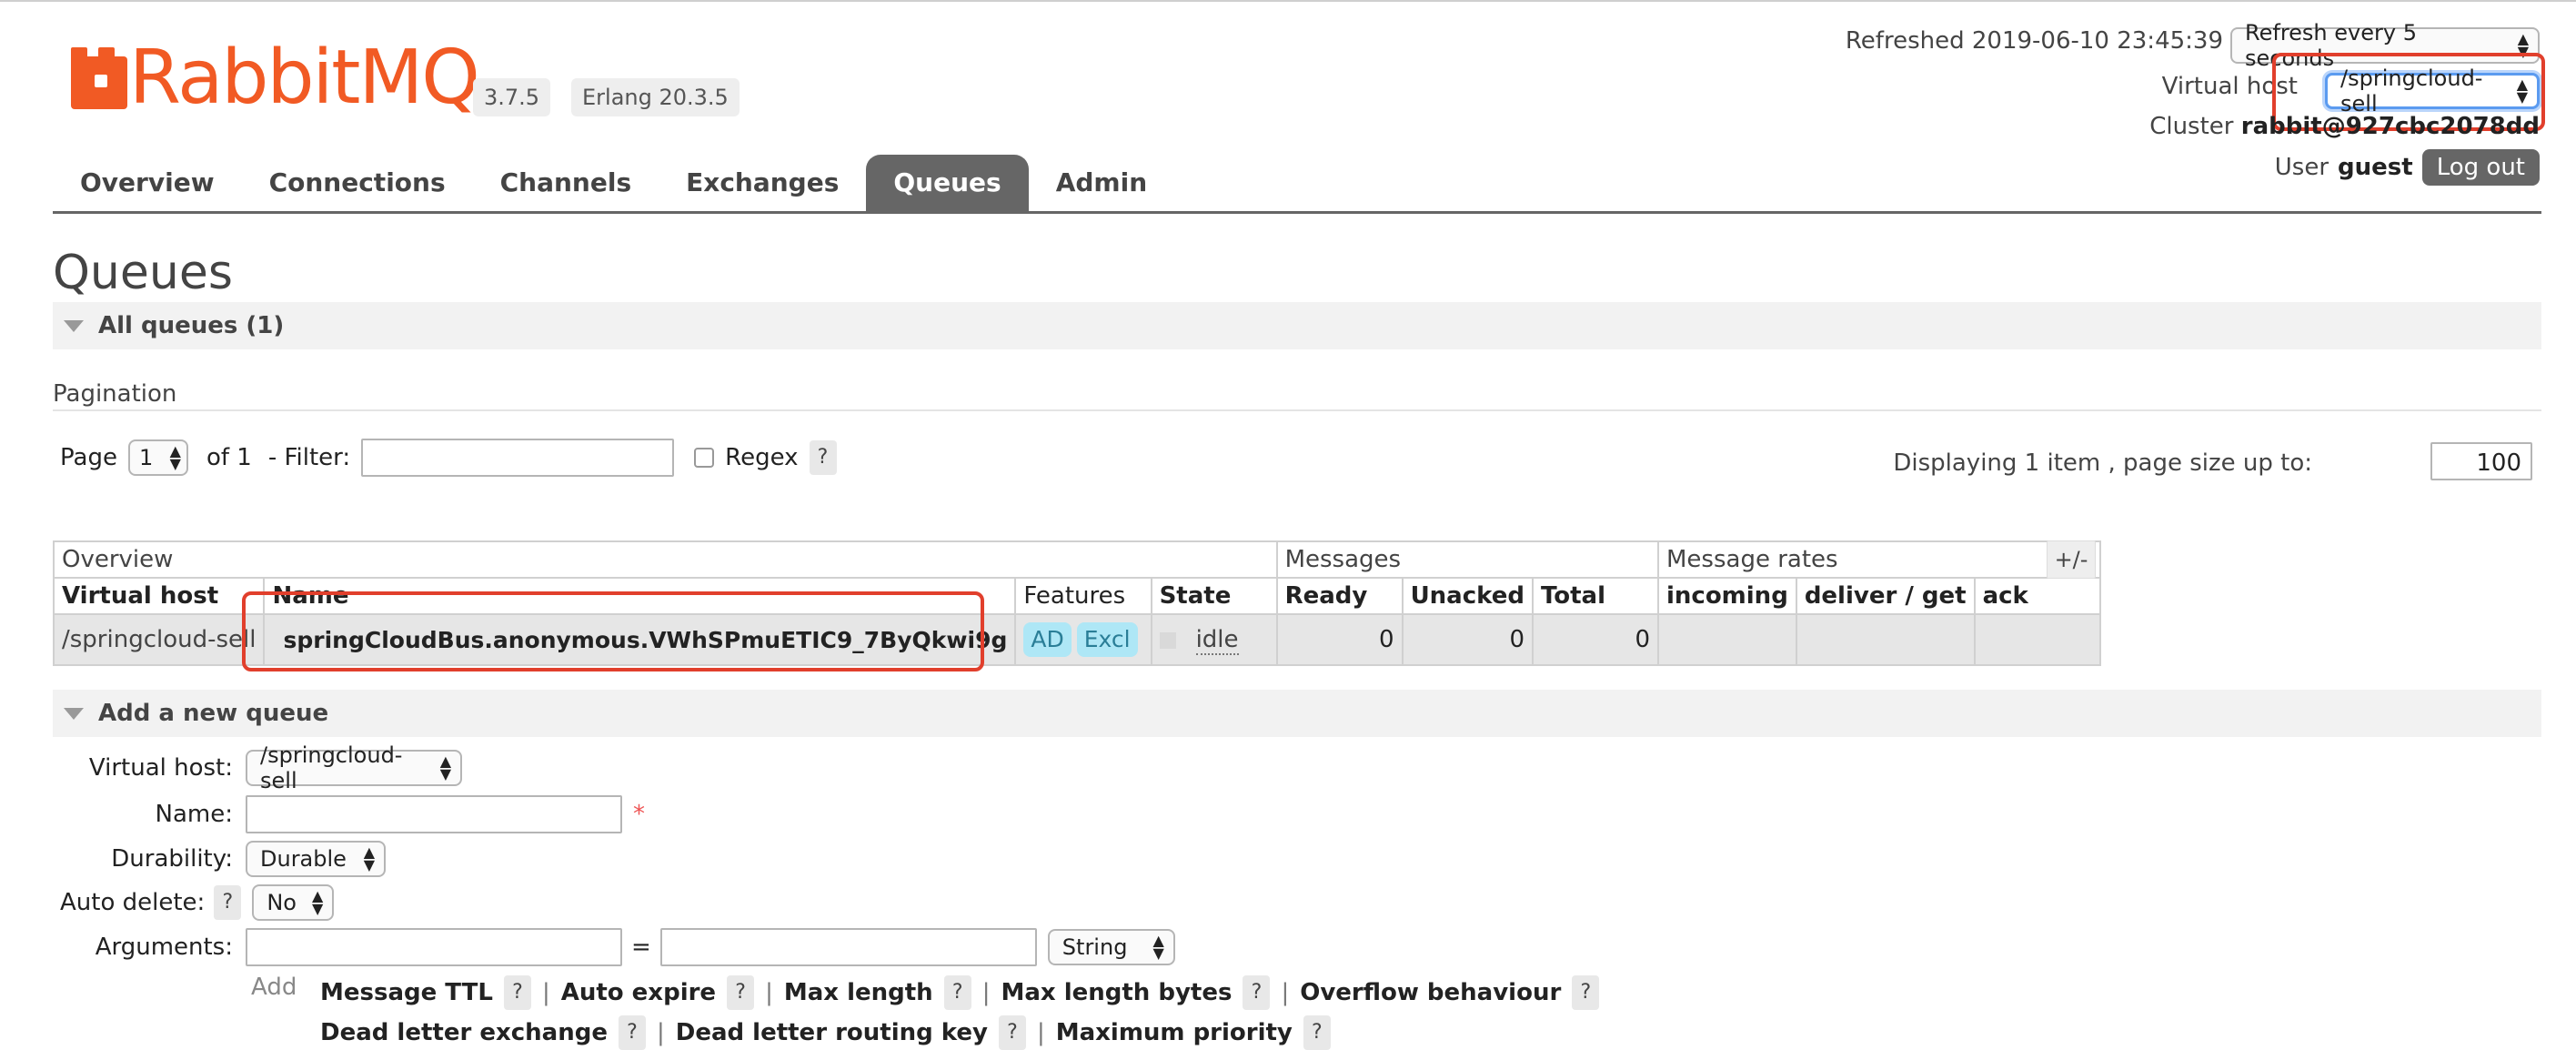 Image resolution: width=2576 pixels, height=1050 pixels. What do you see at coordinates (1174, 1032) in the screenshot?
I see `arg-link-maximum-priority: Maximum priority` at bounding box center [1174, 1032].